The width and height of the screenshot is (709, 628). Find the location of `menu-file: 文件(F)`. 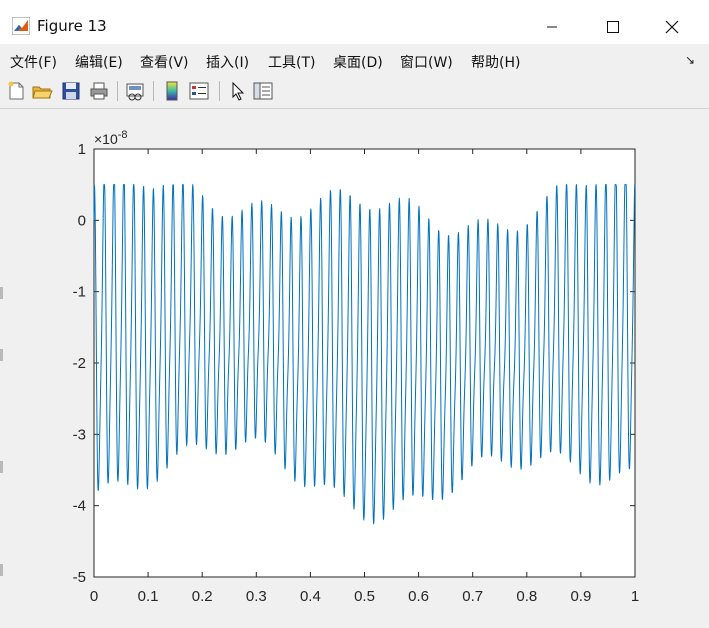

menu-file: 文件(F) is located at coordinates (33, 62).